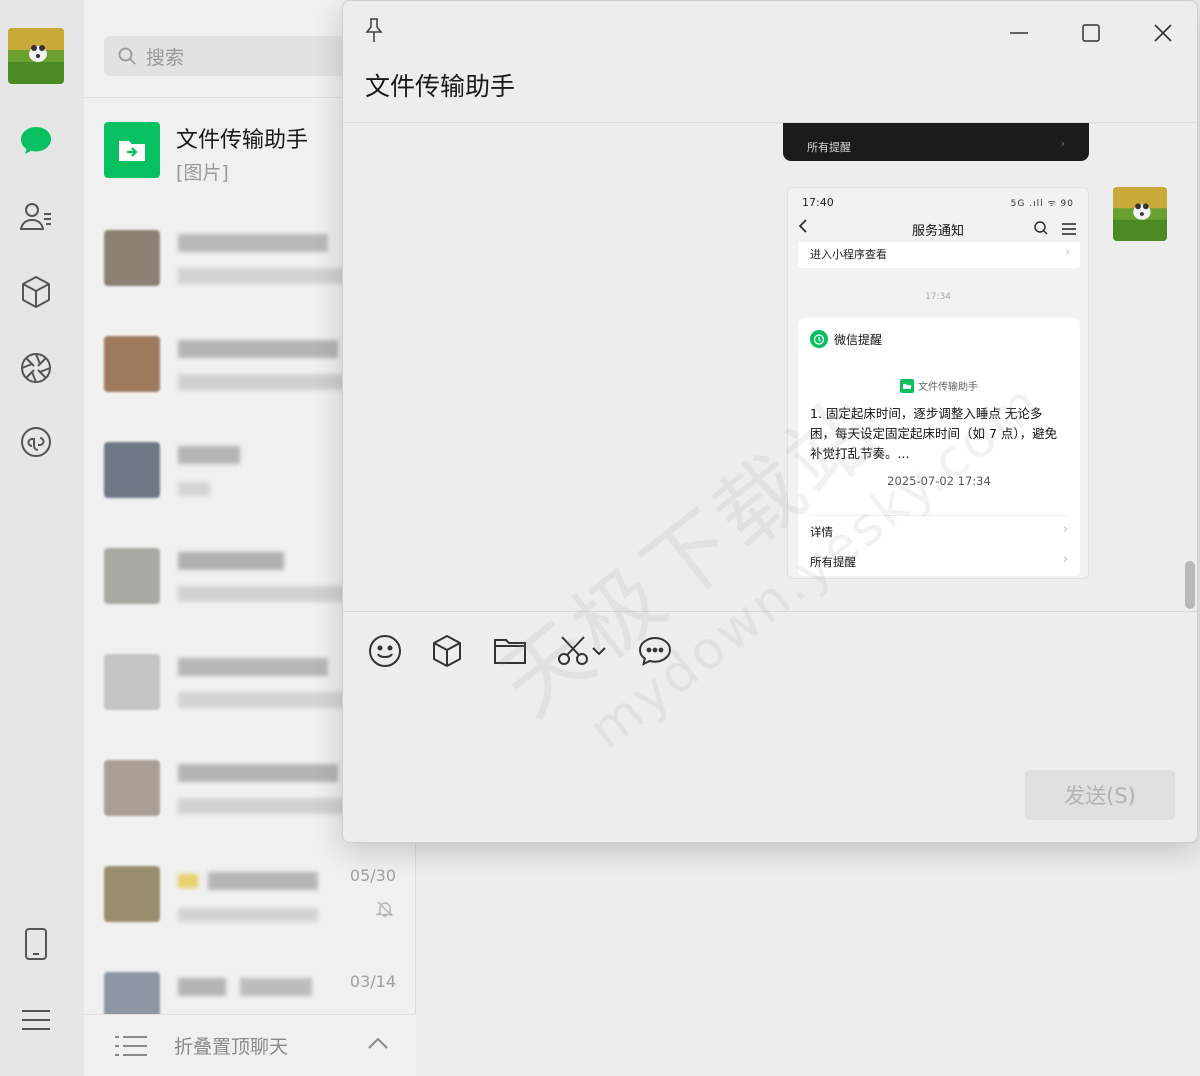 The height and width of the screenshot is (1076, 1200). What do you see at coordinates (858, 339) in the screenshot?
I see `card-sender: 微信提醒` at bounding box center [858, 339].